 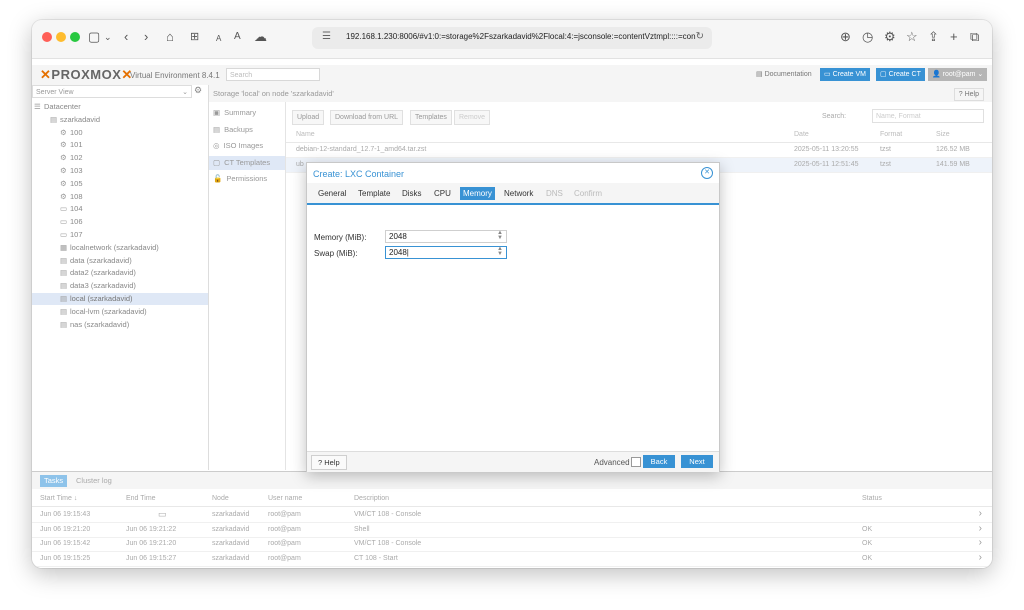 I want to click on create-vm-button: ▭ Create VM, so click(x=845, y=74).